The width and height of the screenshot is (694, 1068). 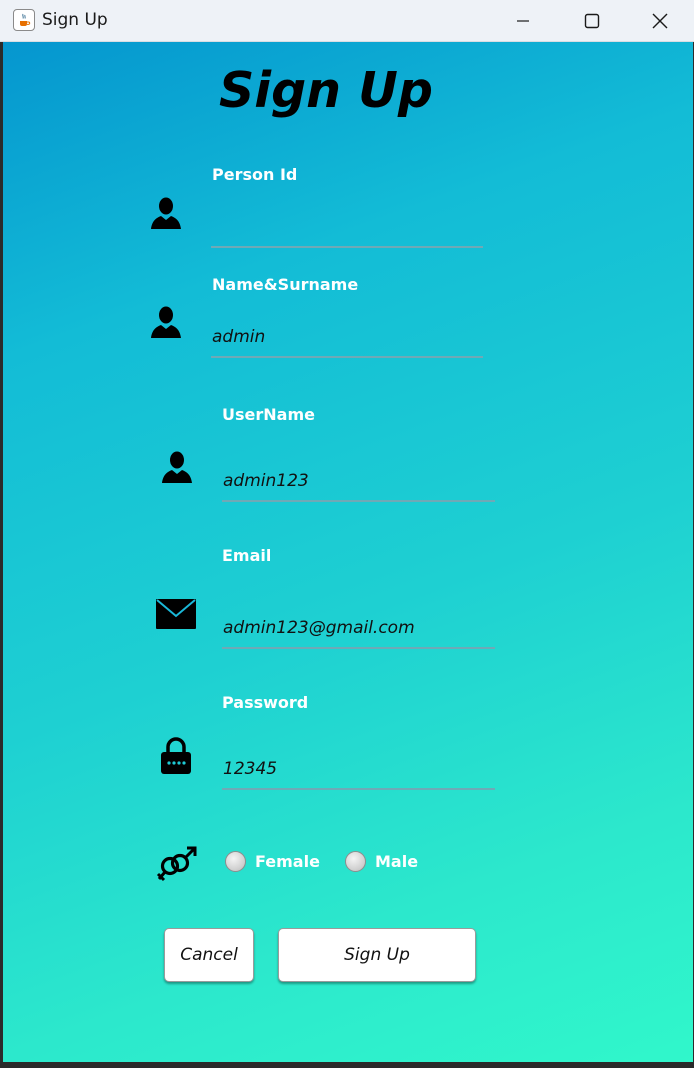 I want to click on male-radio: Male, so click(x=381, y=861).